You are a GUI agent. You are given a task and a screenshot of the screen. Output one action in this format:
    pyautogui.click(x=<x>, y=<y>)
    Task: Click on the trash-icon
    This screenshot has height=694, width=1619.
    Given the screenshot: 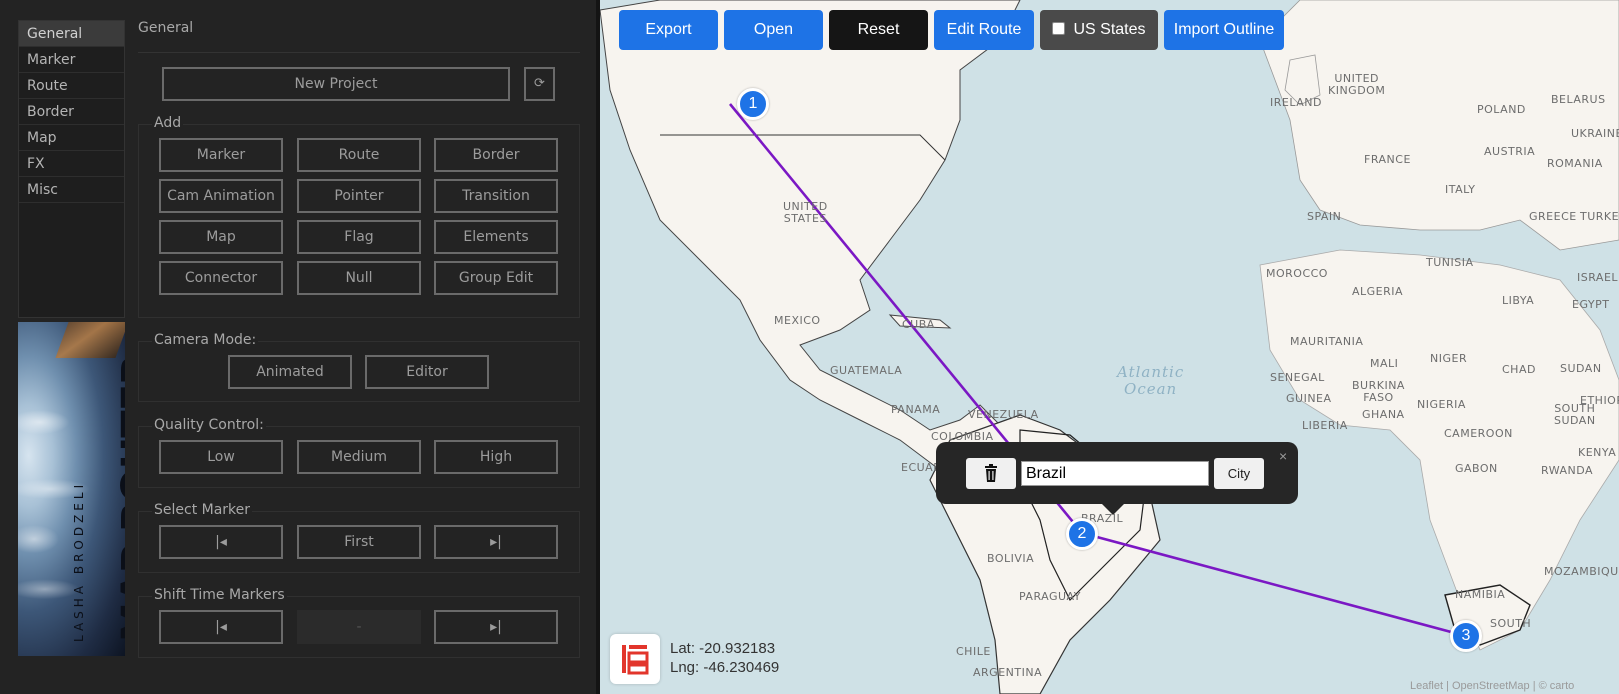 What is the action you would take?
    pyautogui.click(x=991, y=473)
    